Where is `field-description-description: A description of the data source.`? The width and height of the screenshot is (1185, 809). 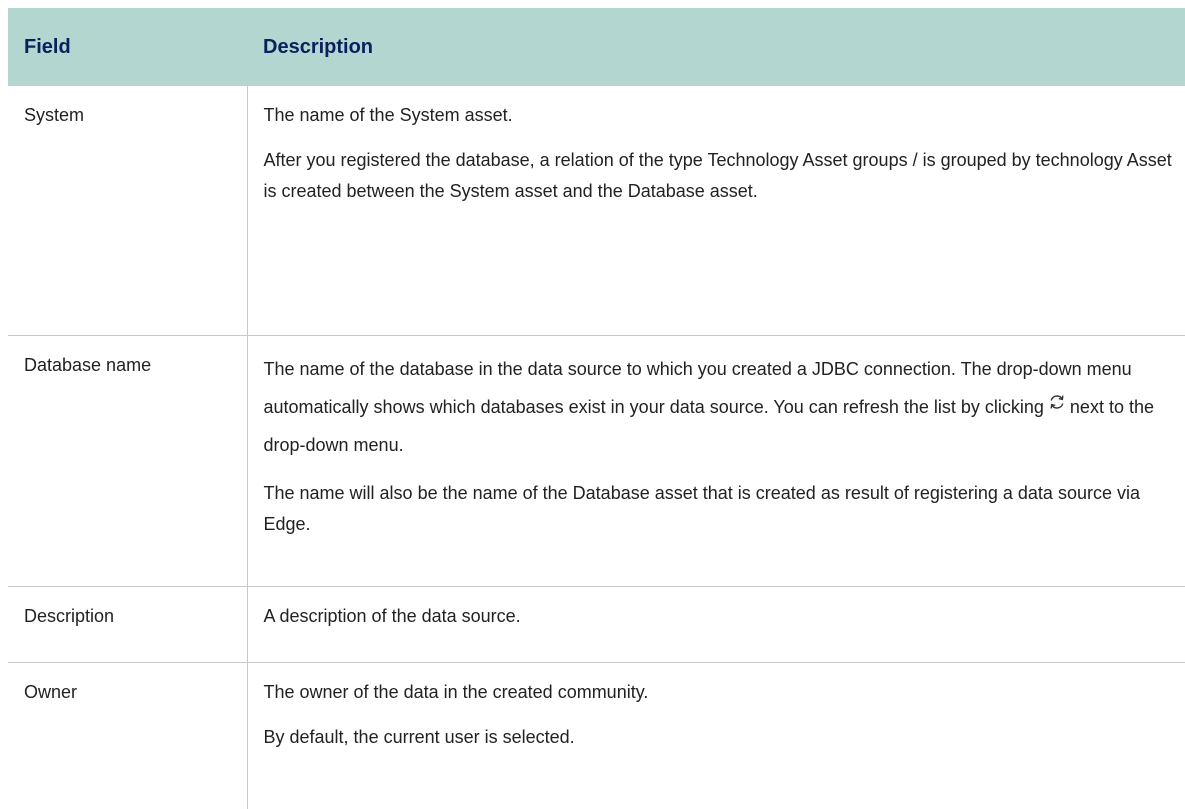 field-description-description: A description of the data source. is located at coordinates (716, 624).